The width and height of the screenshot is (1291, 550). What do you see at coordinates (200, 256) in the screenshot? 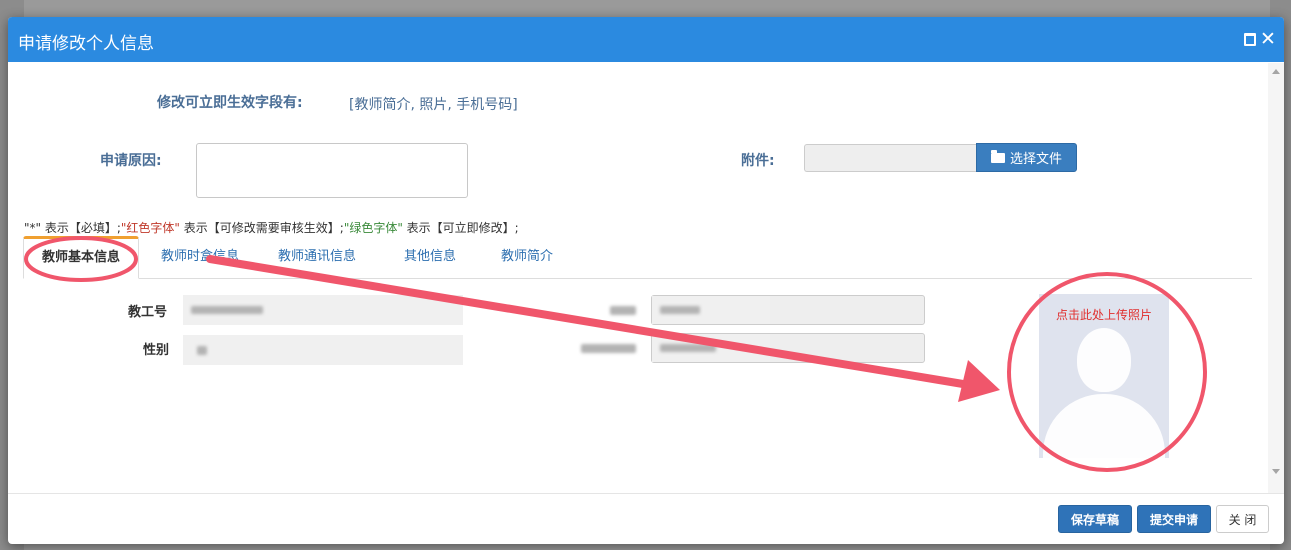
I see `tab-timebox-info: 教师时盒信息` at bounding box center [200, 256].